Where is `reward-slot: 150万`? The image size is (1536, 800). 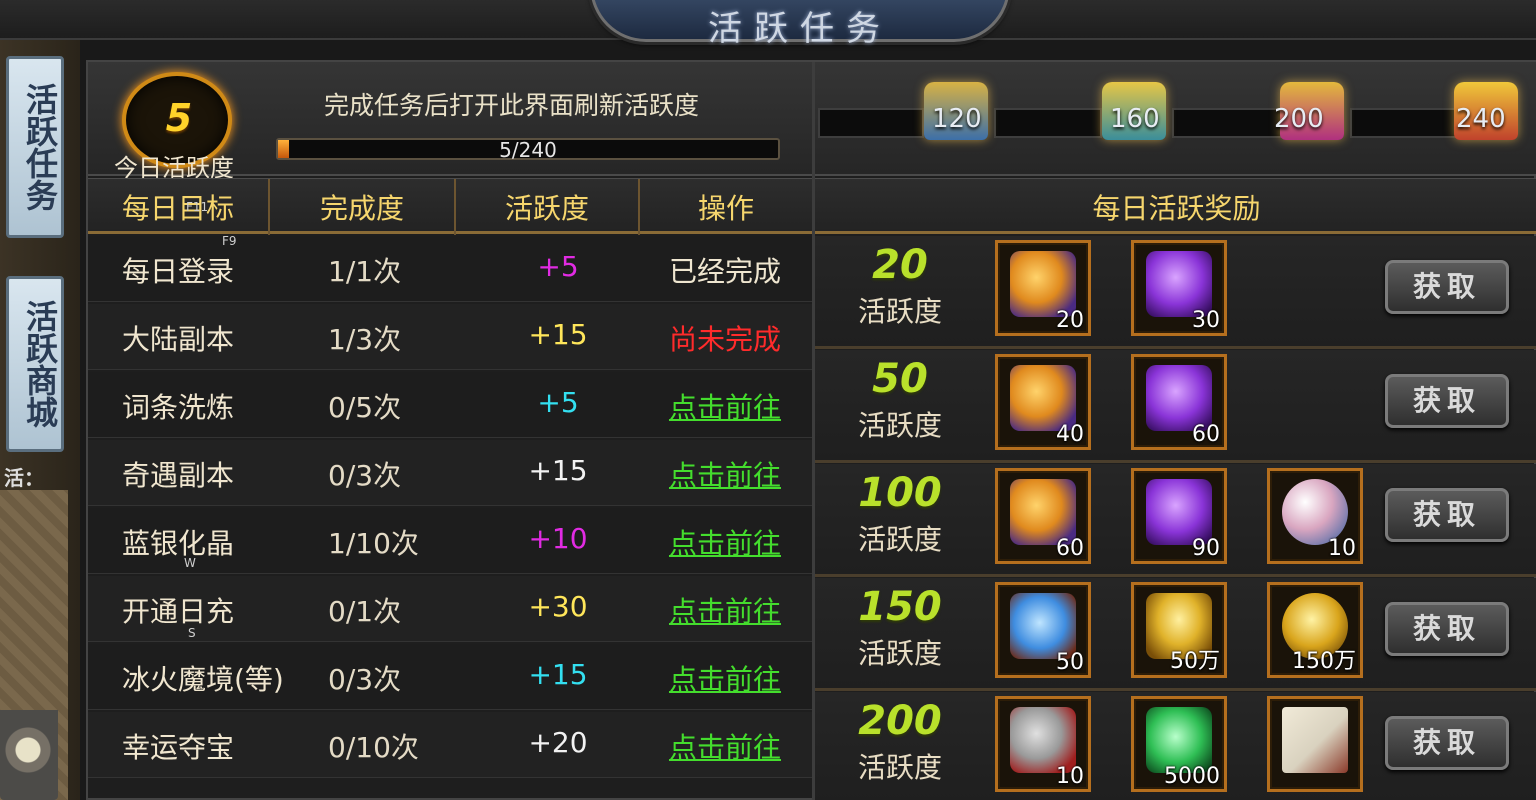 reward-slot: 150万 is located at coordinates (1315, 630).